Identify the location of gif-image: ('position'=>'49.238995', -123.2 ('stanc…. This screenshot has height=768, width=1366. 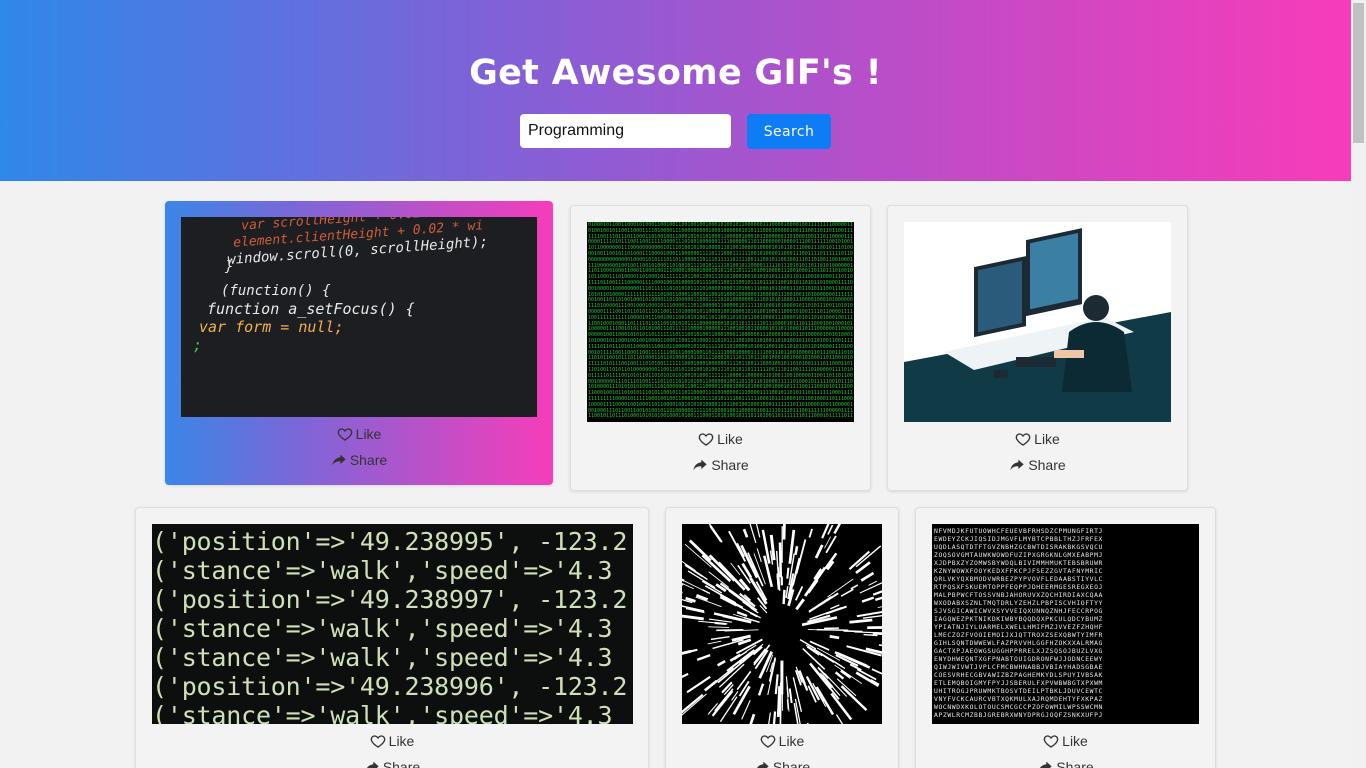
(392, 624).